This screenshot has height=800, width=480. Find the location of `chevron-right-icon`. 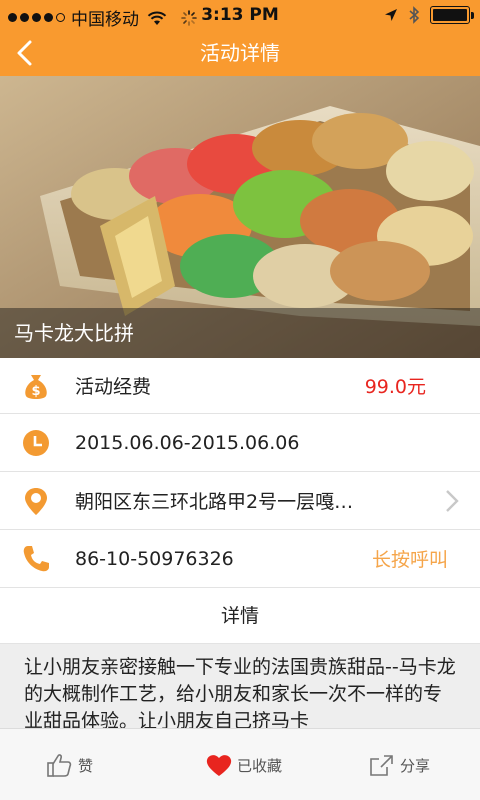

chevron-right-icon is located at coordinates (452, 500).